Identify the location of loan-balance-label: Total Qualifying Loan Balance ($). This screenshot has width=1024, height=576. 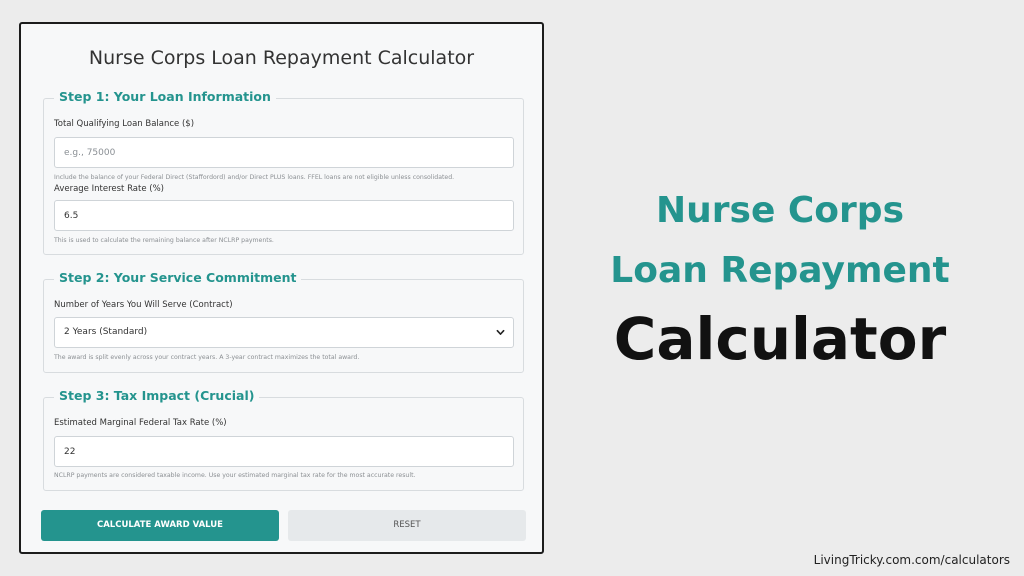
(124, 124).